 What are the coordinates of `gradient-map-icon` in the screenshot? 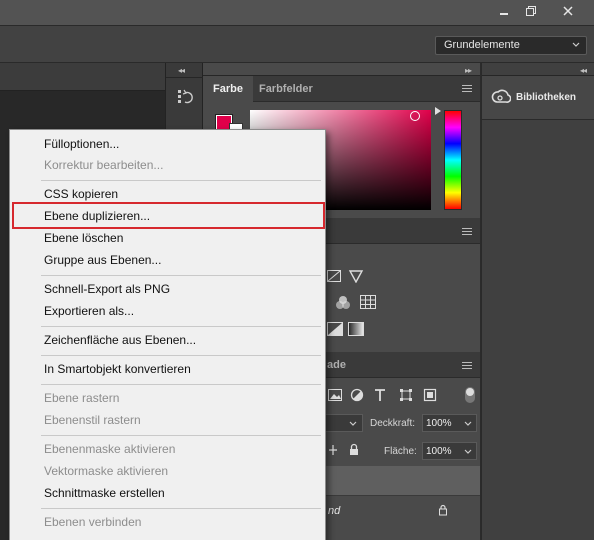 It's located at (334, 276).